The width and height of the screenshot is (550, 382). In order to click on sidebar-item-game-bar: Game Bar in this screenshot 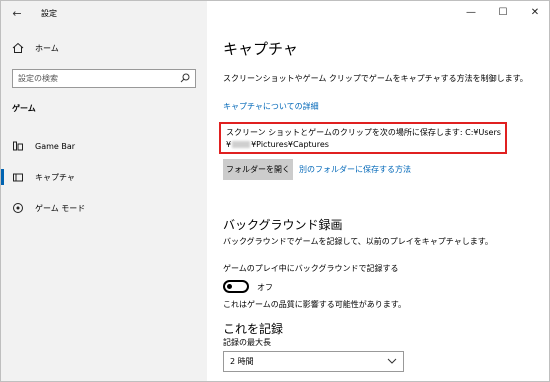, I will do `click(104, 146)`.